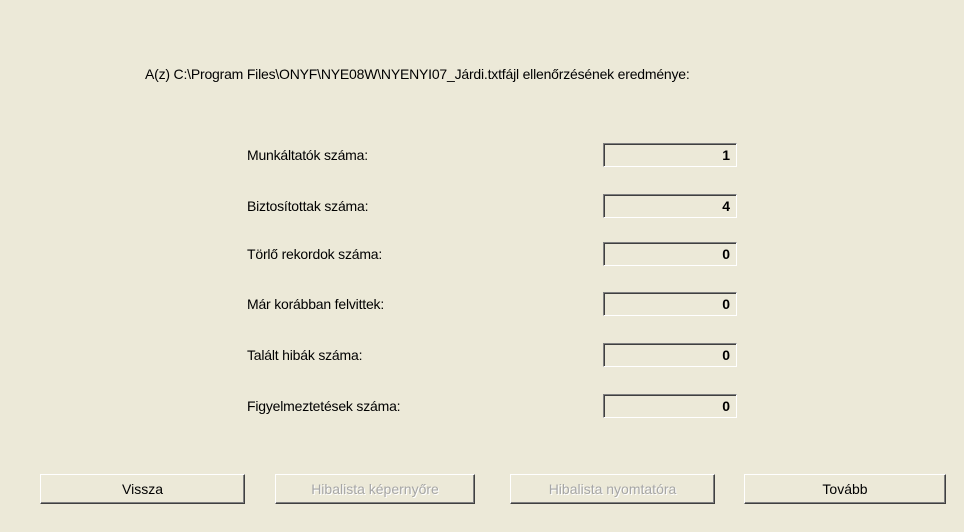 The image size is (964, 532). Describe the element at coordinates (670, 155) in the screenshot. I see `stat-value-employers: 1` at that location.